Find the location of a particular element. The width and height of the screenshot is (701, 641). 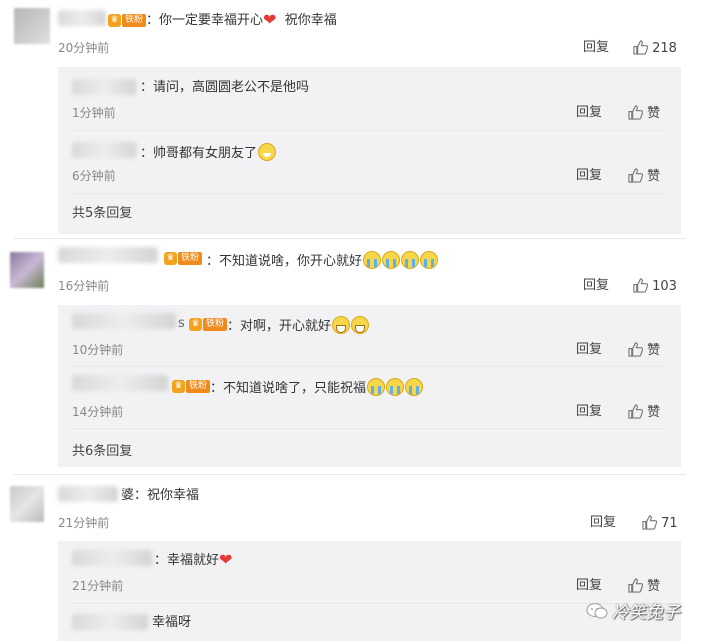

comment-time: 16分钟前 is located at coordinates (84, 286).